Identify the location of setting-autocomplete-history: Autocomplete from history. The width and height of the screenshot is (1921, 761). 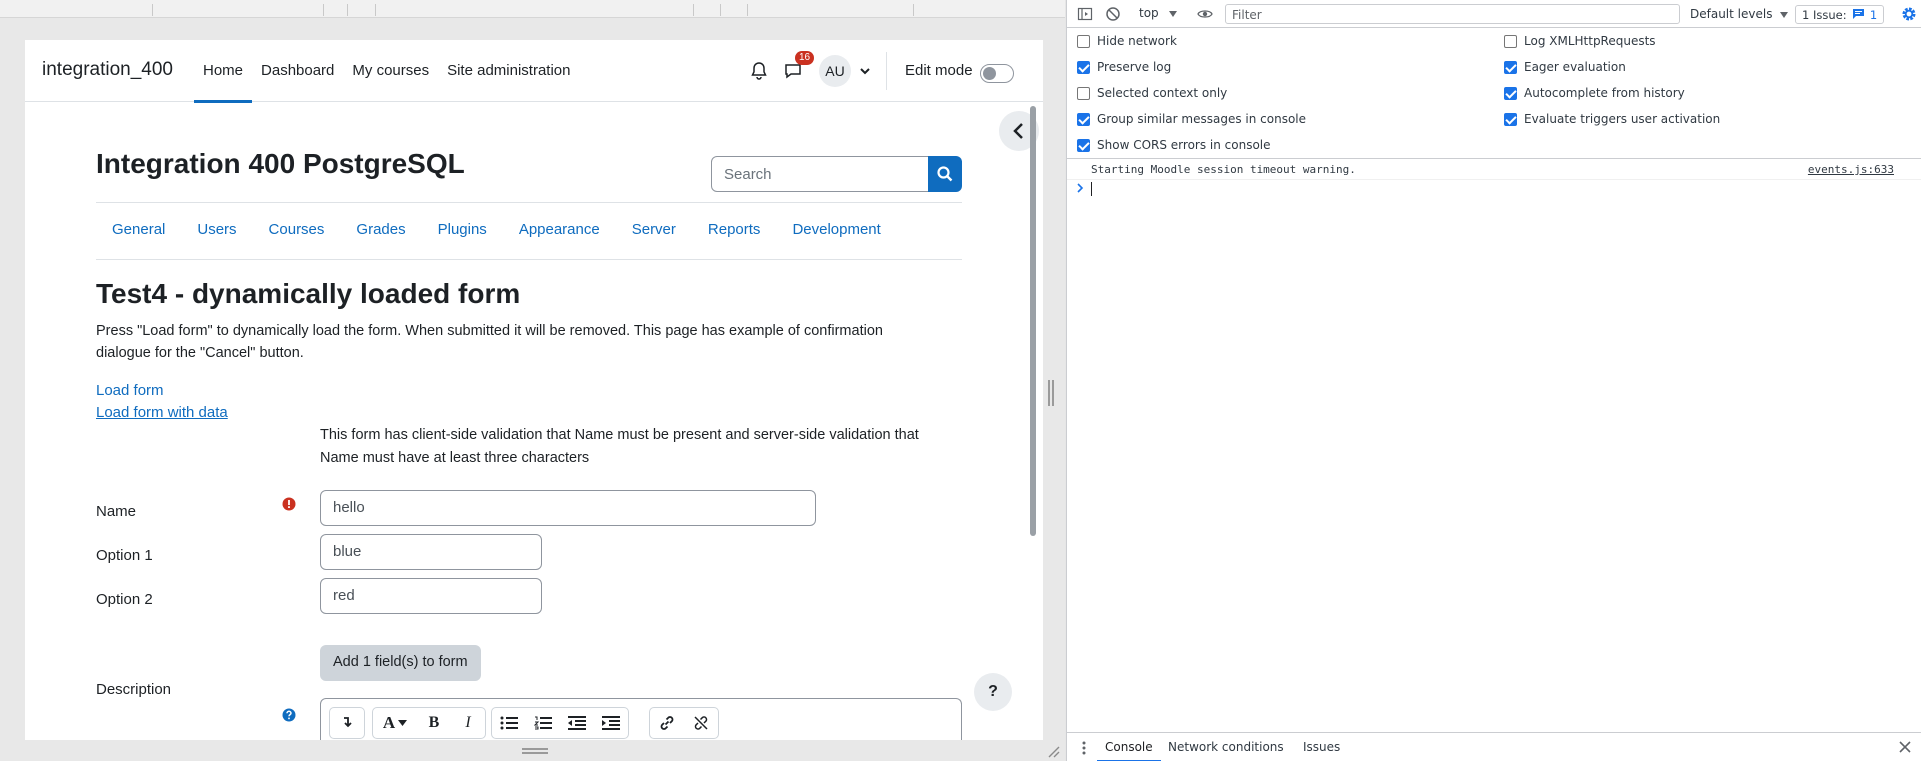
(1594, 93).